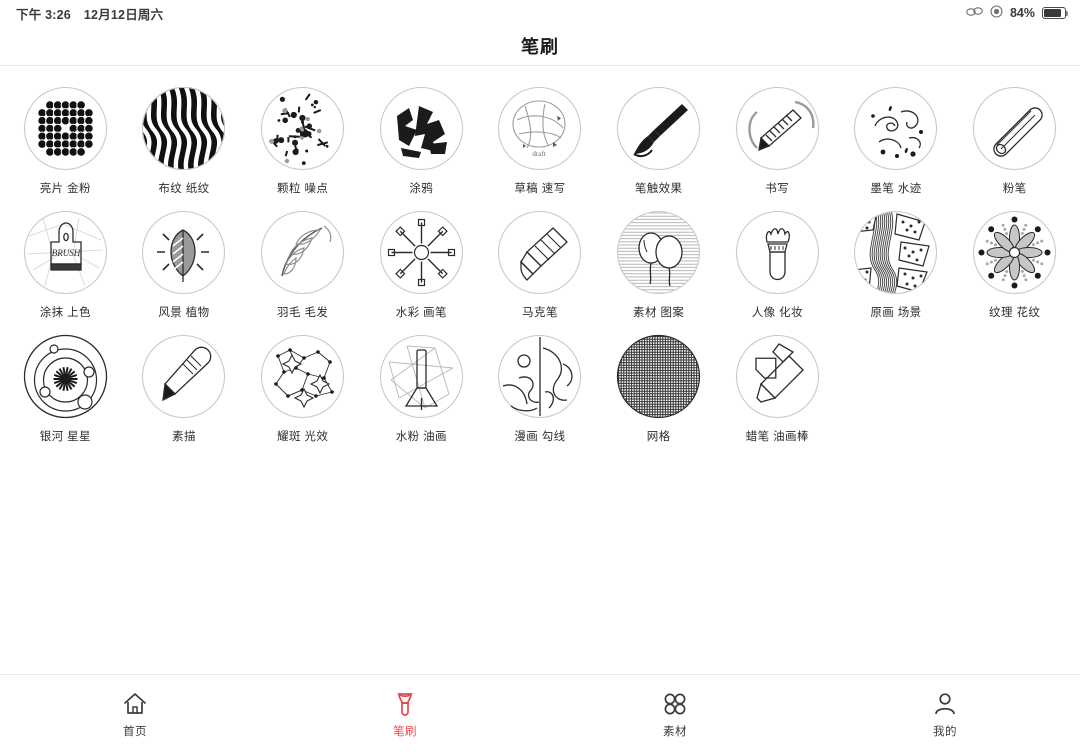 This screenshot has height=754, width=1080. Describe the element at coordinates (659, 252) in the screenshot. I see `balloons-pattern-icon` at that location.